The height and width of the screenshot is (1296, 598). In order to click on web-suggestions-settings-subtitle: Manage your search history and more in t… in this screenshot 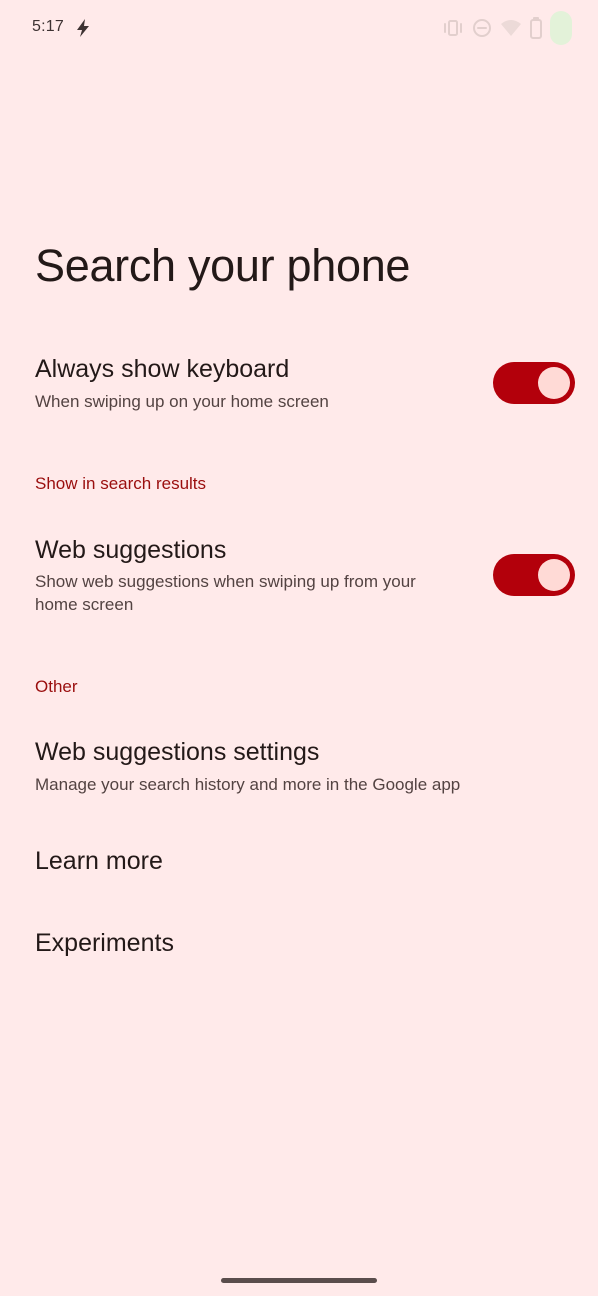, I will do `click(248, 784)`.